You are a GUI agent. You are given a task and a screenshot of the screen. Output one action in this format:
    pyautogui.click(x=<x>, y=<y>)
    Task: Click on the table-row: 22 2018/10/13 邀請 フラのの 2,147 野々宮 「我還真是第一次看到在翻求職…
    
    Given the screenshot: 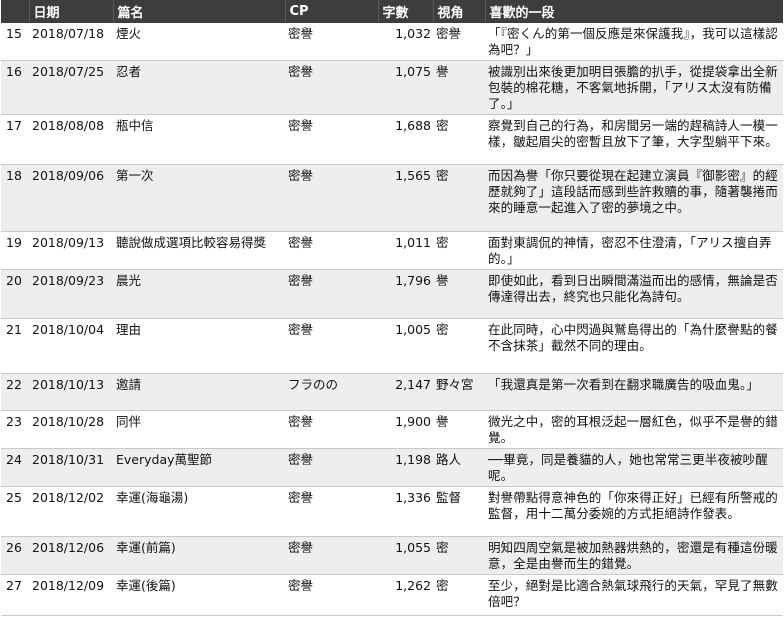 What is the action you would take?
    pyautogui.click(x=392, y=392)
    